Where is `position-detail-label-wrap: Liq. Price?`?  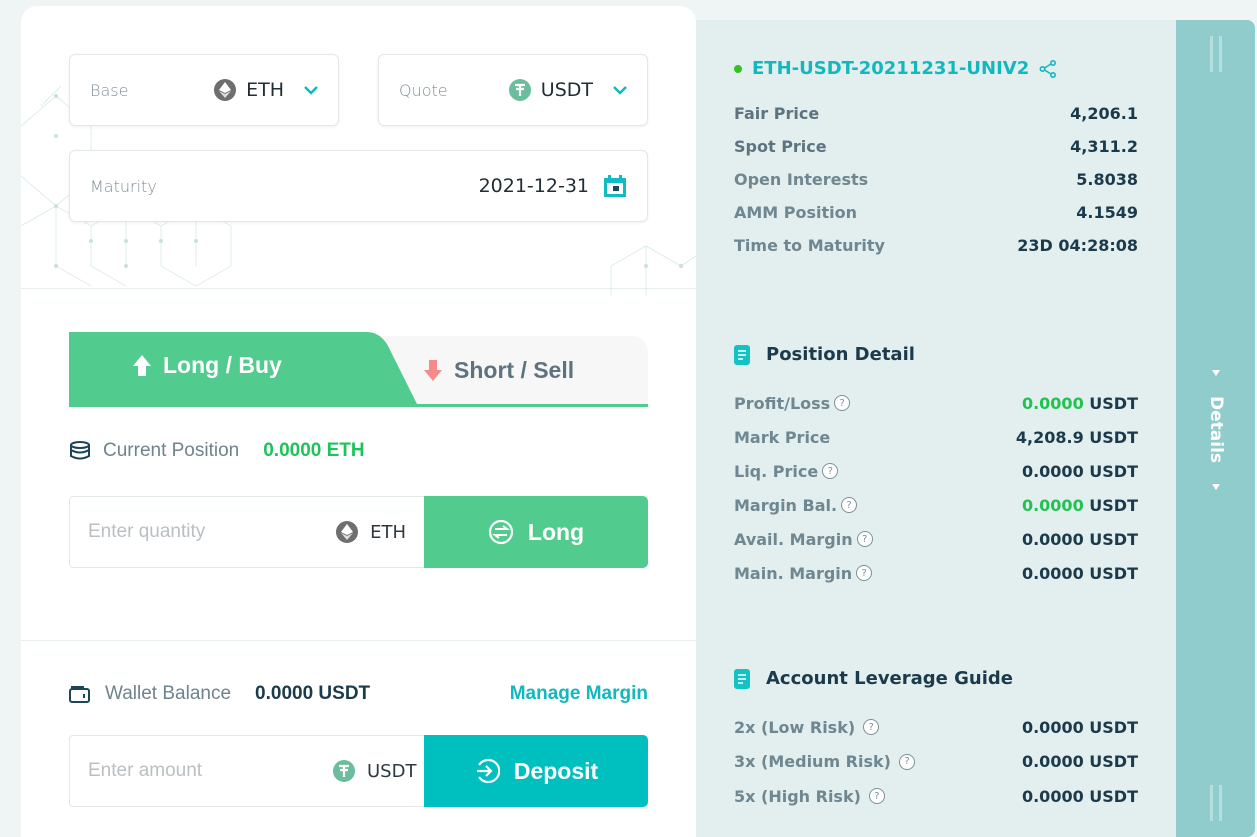
position-detail-label-wrap: Liq. Price? is located at coordinates (786, 471).